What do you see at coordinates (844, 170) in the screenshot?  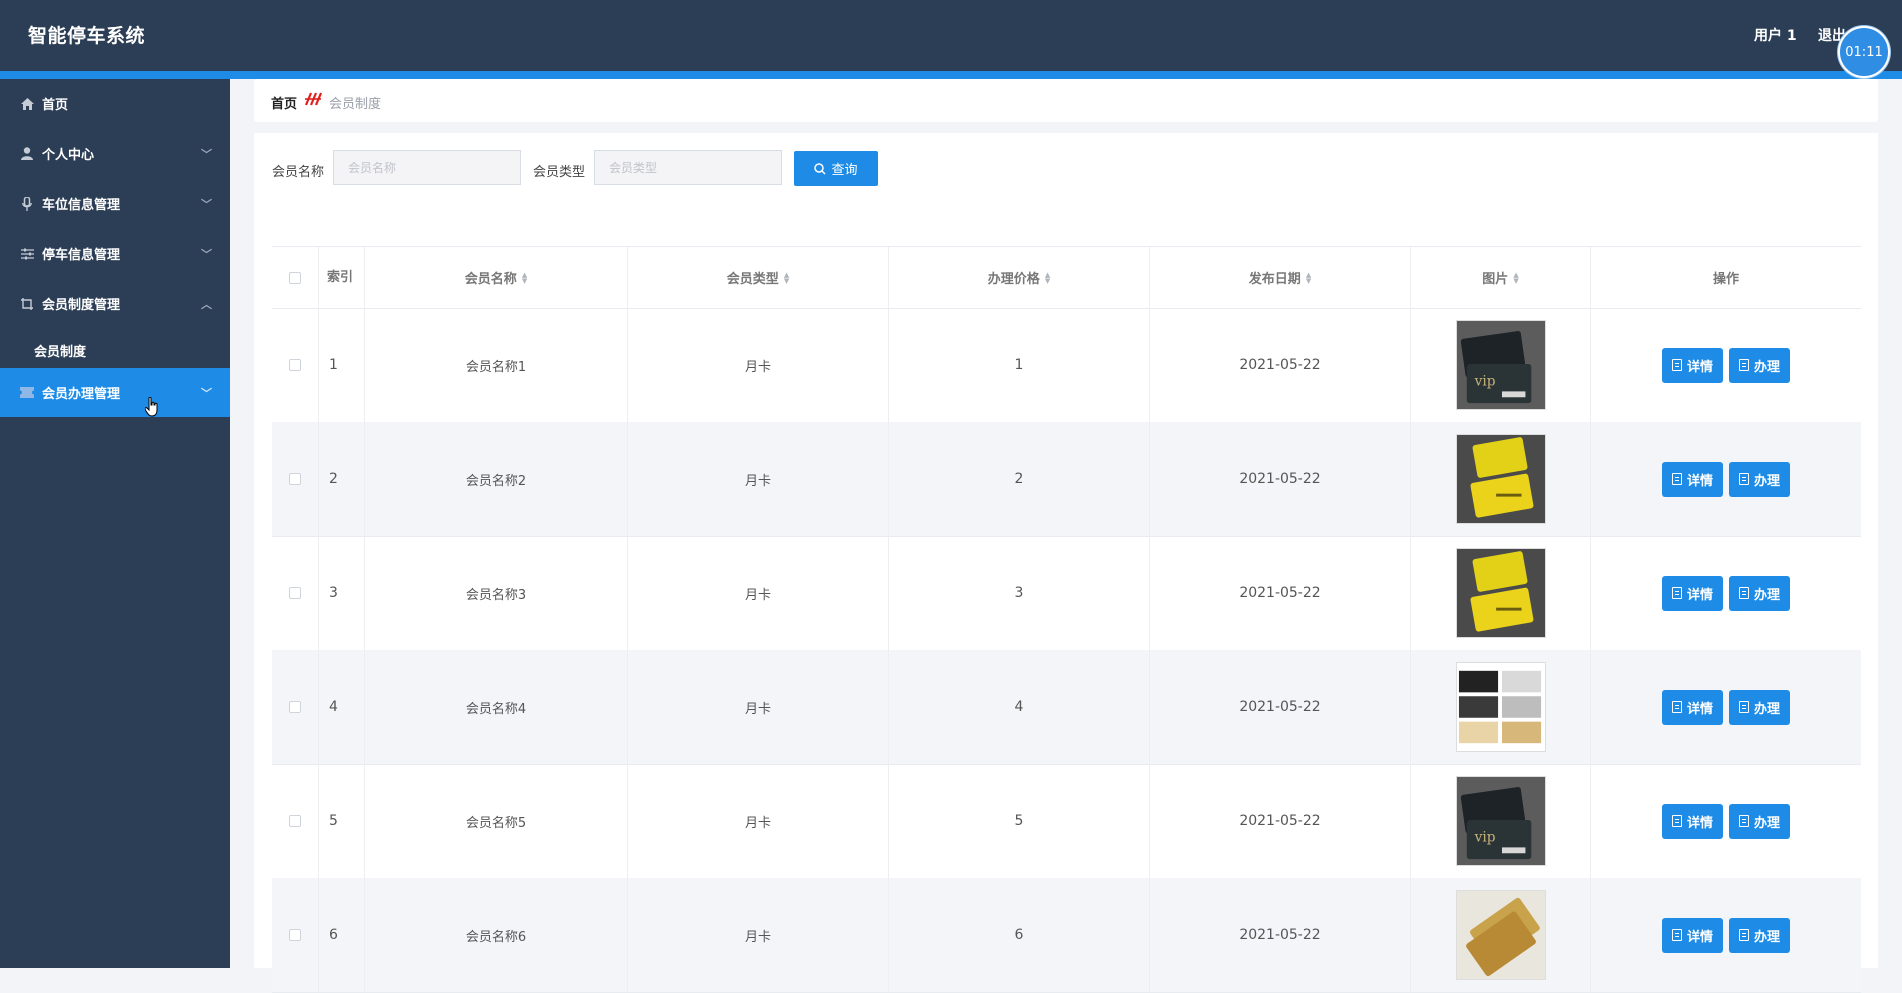 I see `search-button-label: 查询` at bounding box center [844, 170].